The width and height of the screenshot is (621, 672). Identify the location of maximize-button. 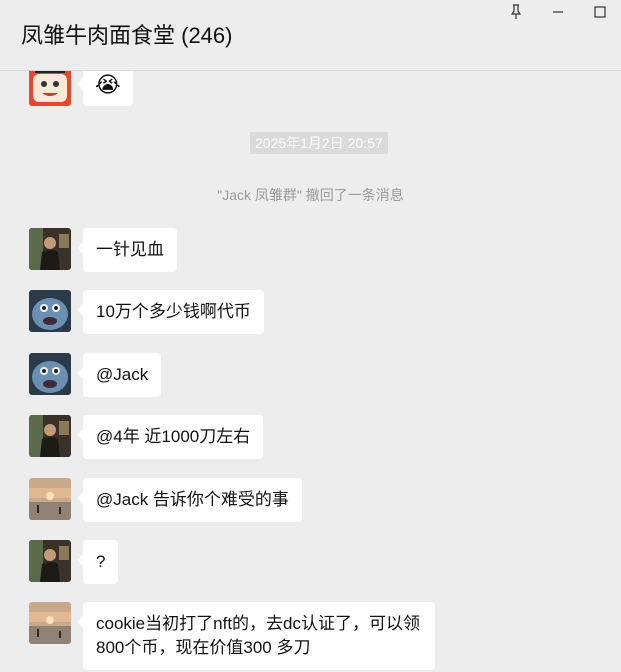
(600, 12).